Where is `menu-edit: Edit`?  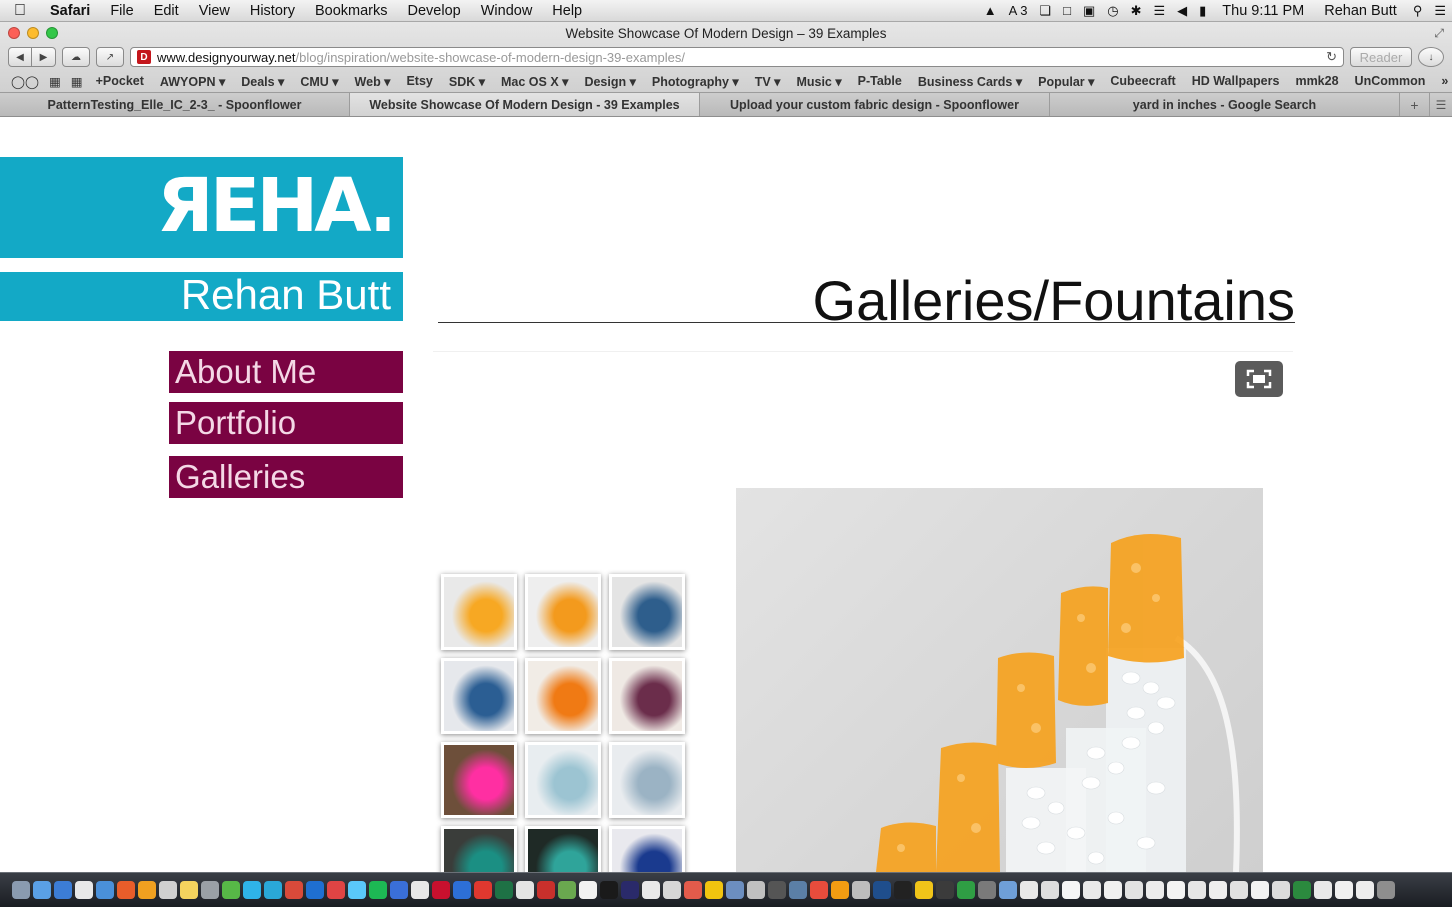 menu-edit: Edit is located at coordinates (166, 11).